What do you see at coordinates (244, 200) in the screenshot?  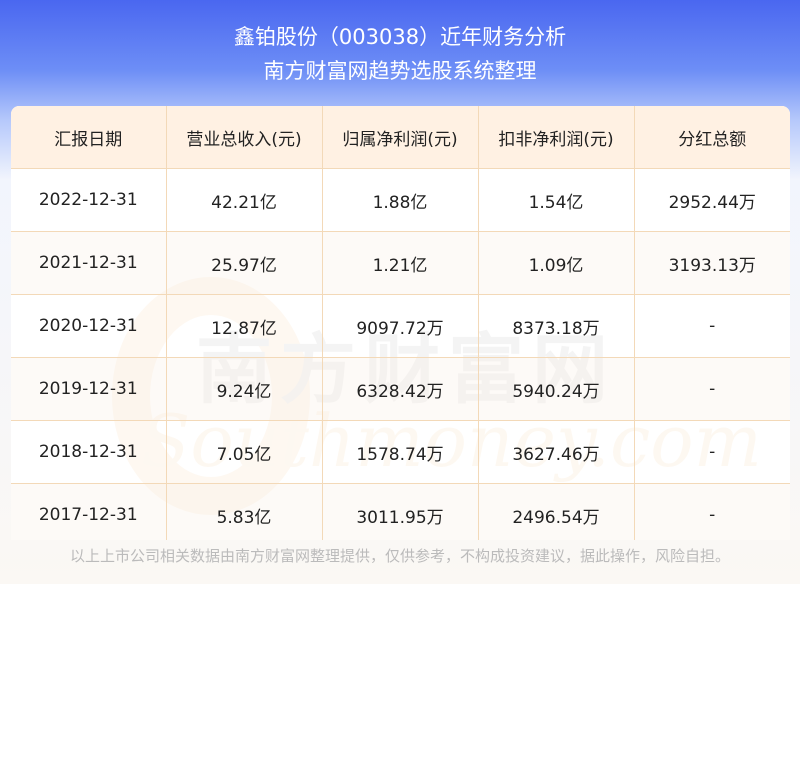 I see `cell-revenue: 42.21亿` at bounding box center [244, 200].